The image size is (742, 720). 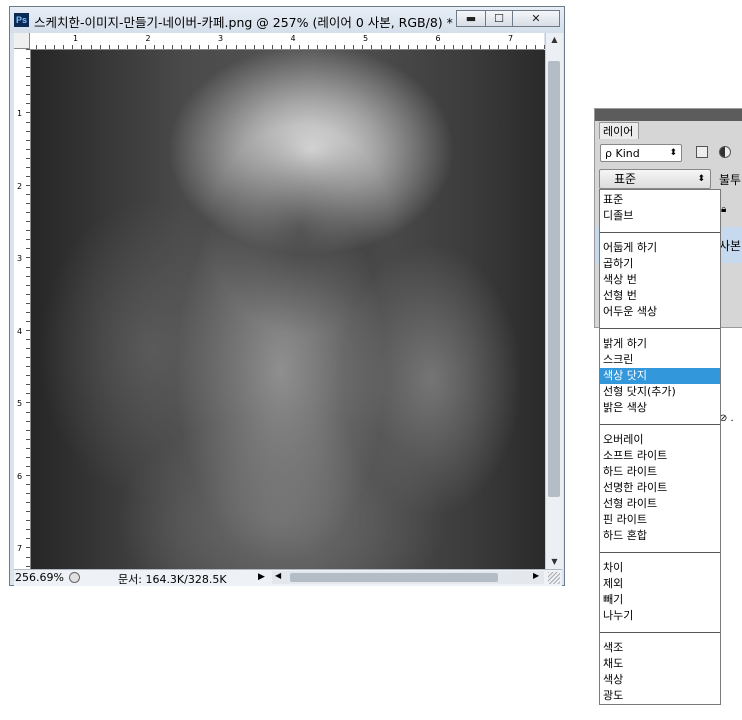 What do you see at coordinates (660, 616) in the screenshot?
I see `blend-menu-item: 나누기` at bounding box center [660, 616].